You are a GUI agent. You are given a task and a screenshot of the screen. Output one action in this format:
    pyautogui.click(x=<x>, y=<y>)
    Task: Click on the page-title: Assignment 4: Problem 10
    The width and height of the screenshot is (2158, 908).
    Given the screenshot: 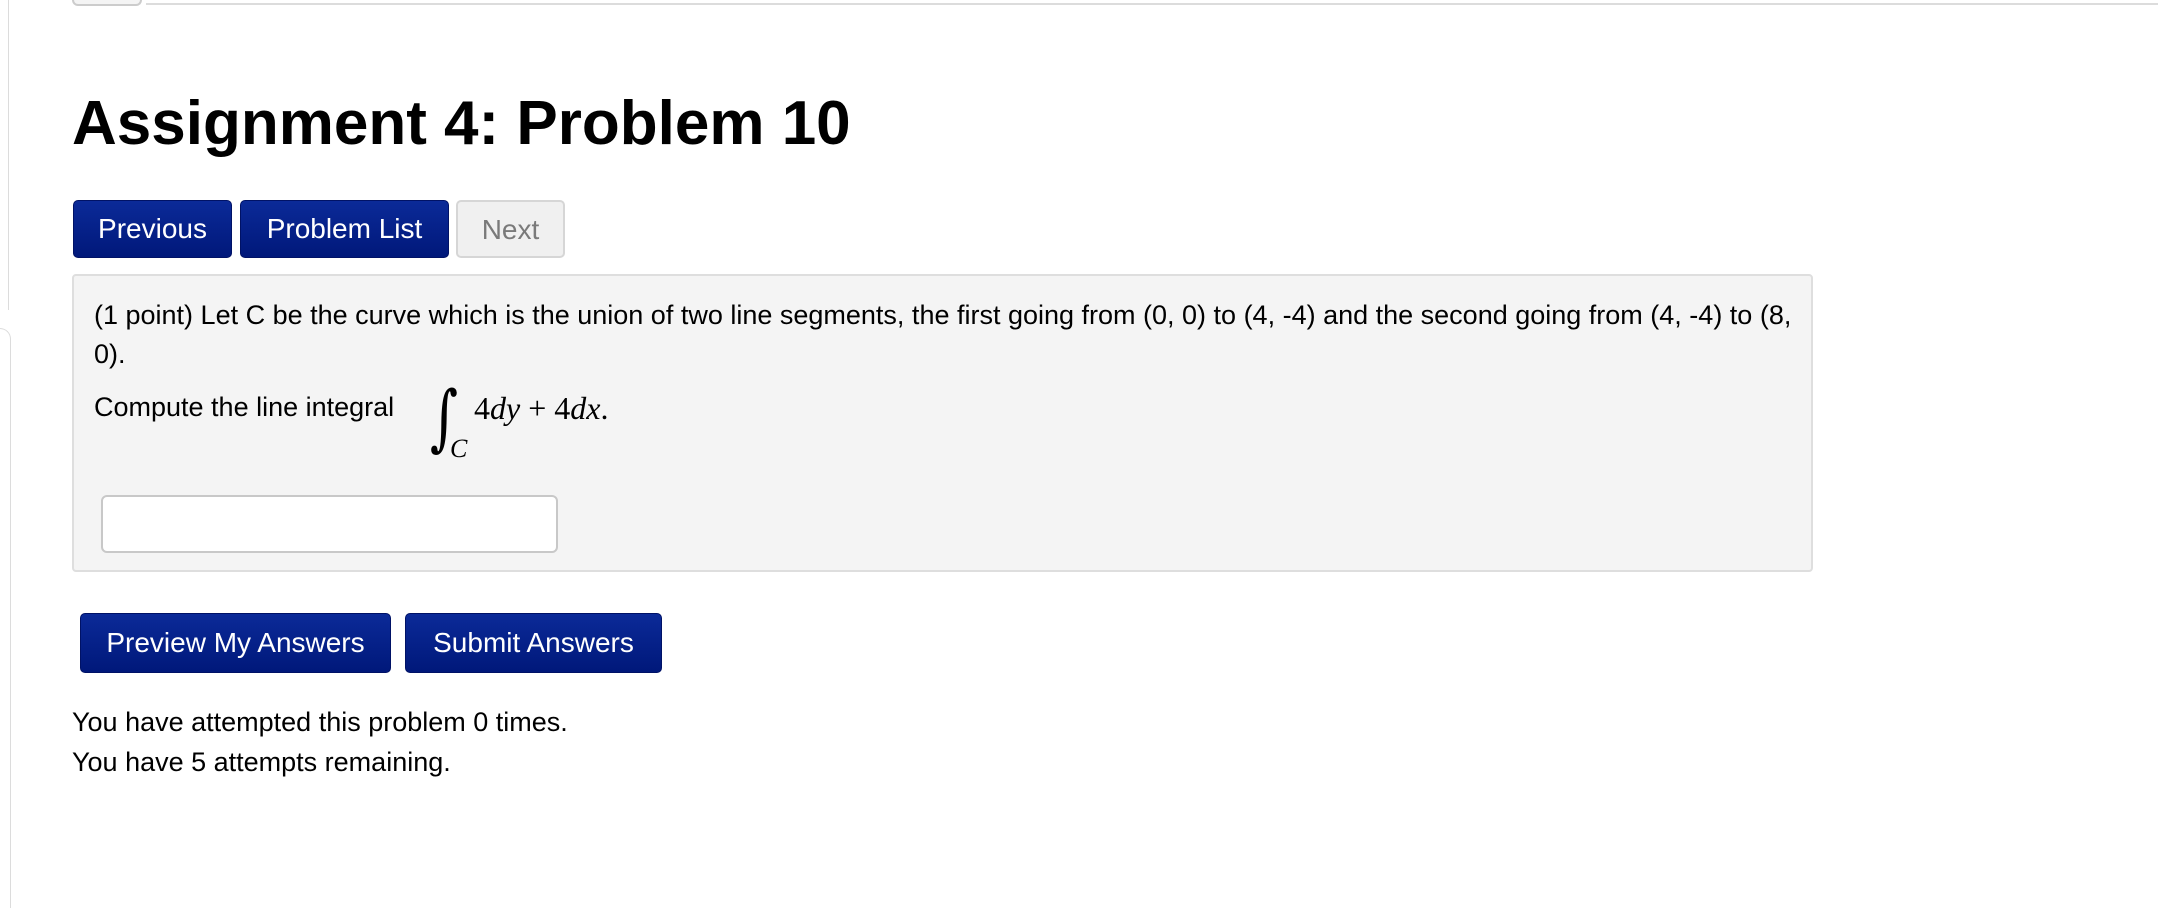 What is the action you would take?
    pyautogui.click(x=461, y=123)
    